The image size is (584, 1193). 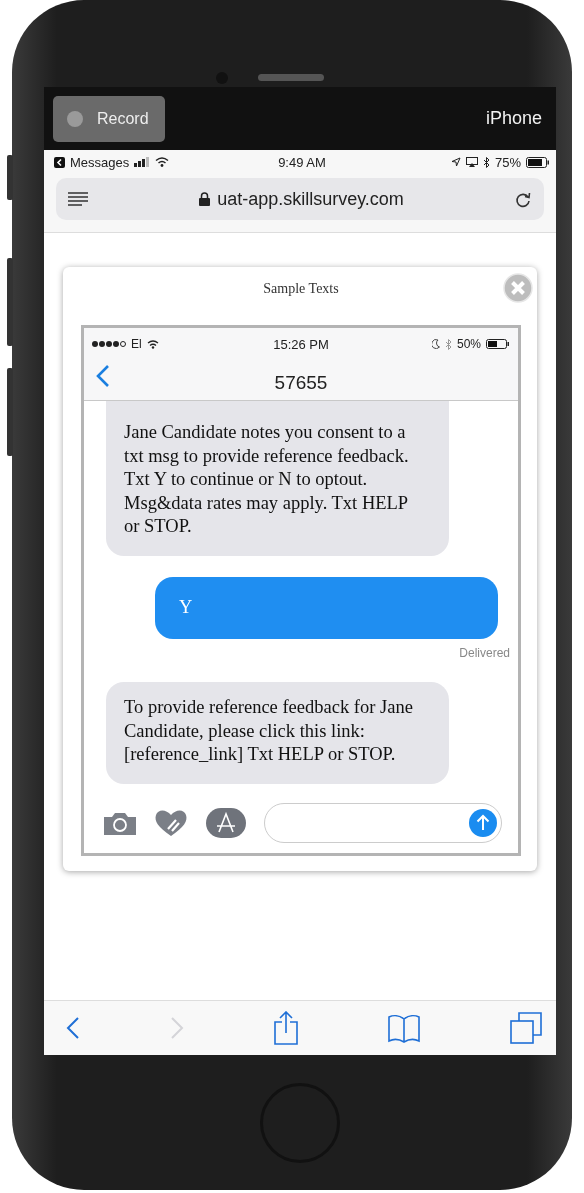 I want to click on back-arrow-icon, so click(x=59, y=162).